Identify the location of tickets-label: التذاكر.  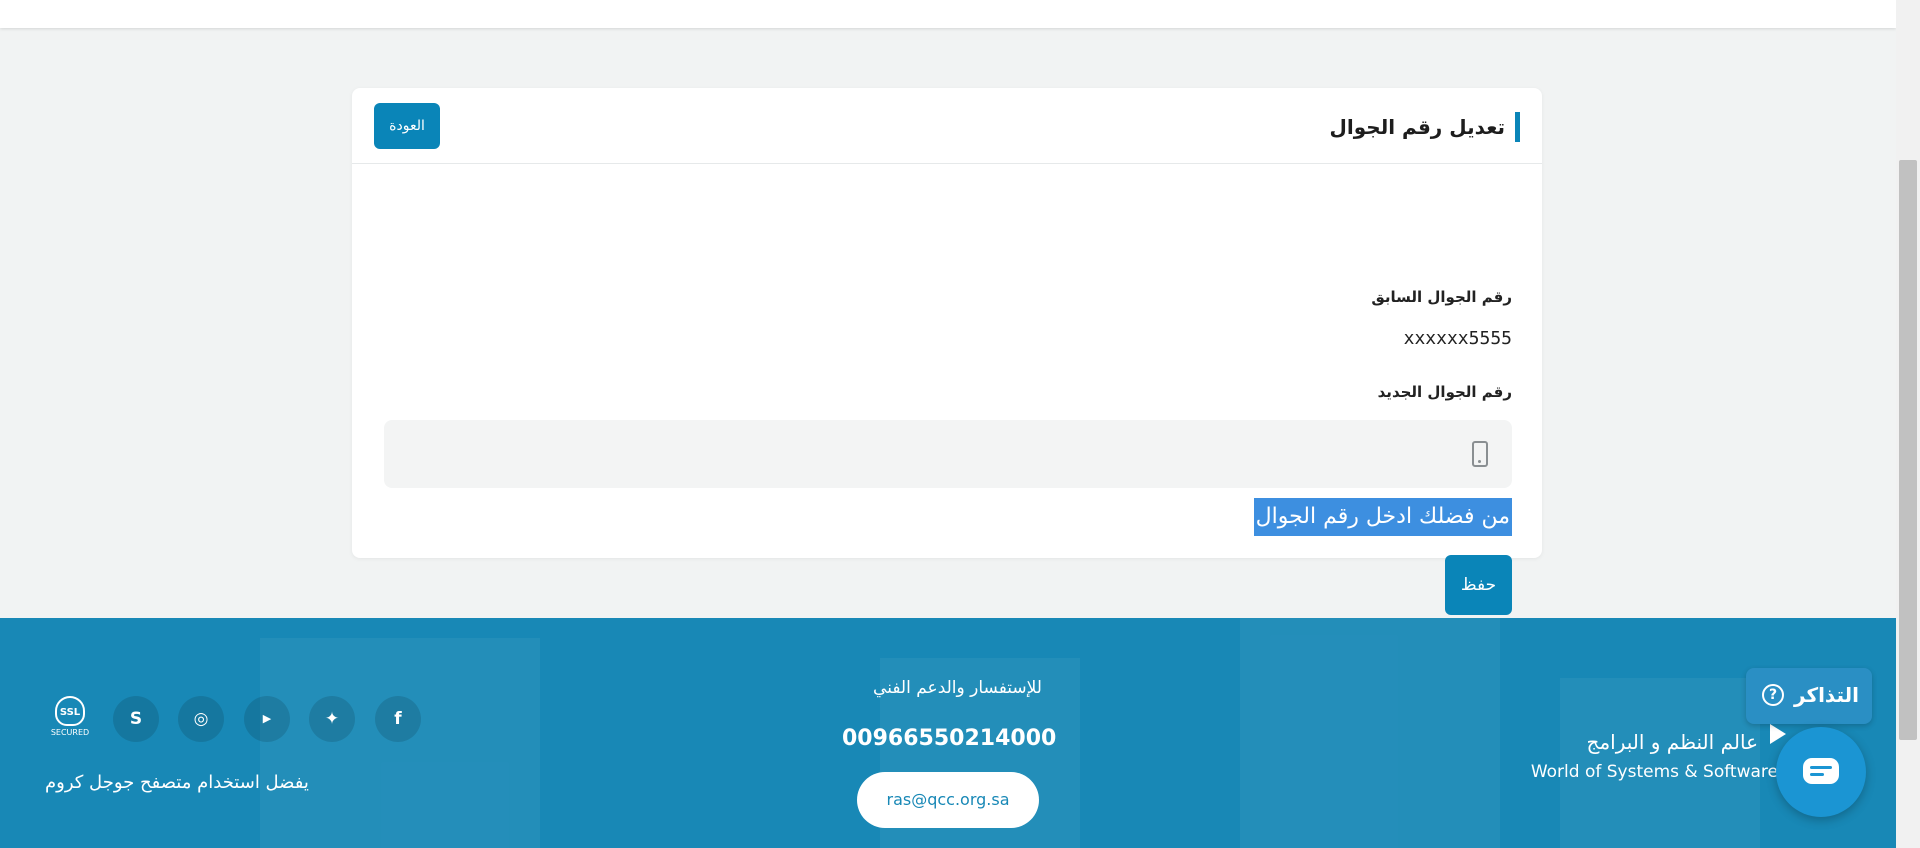
(1827, 695).